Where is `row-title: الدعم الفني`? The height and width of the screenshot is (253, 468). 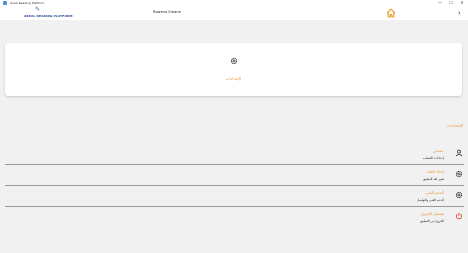
row-title: الدعم الفني is located at coordinates (434, 192).